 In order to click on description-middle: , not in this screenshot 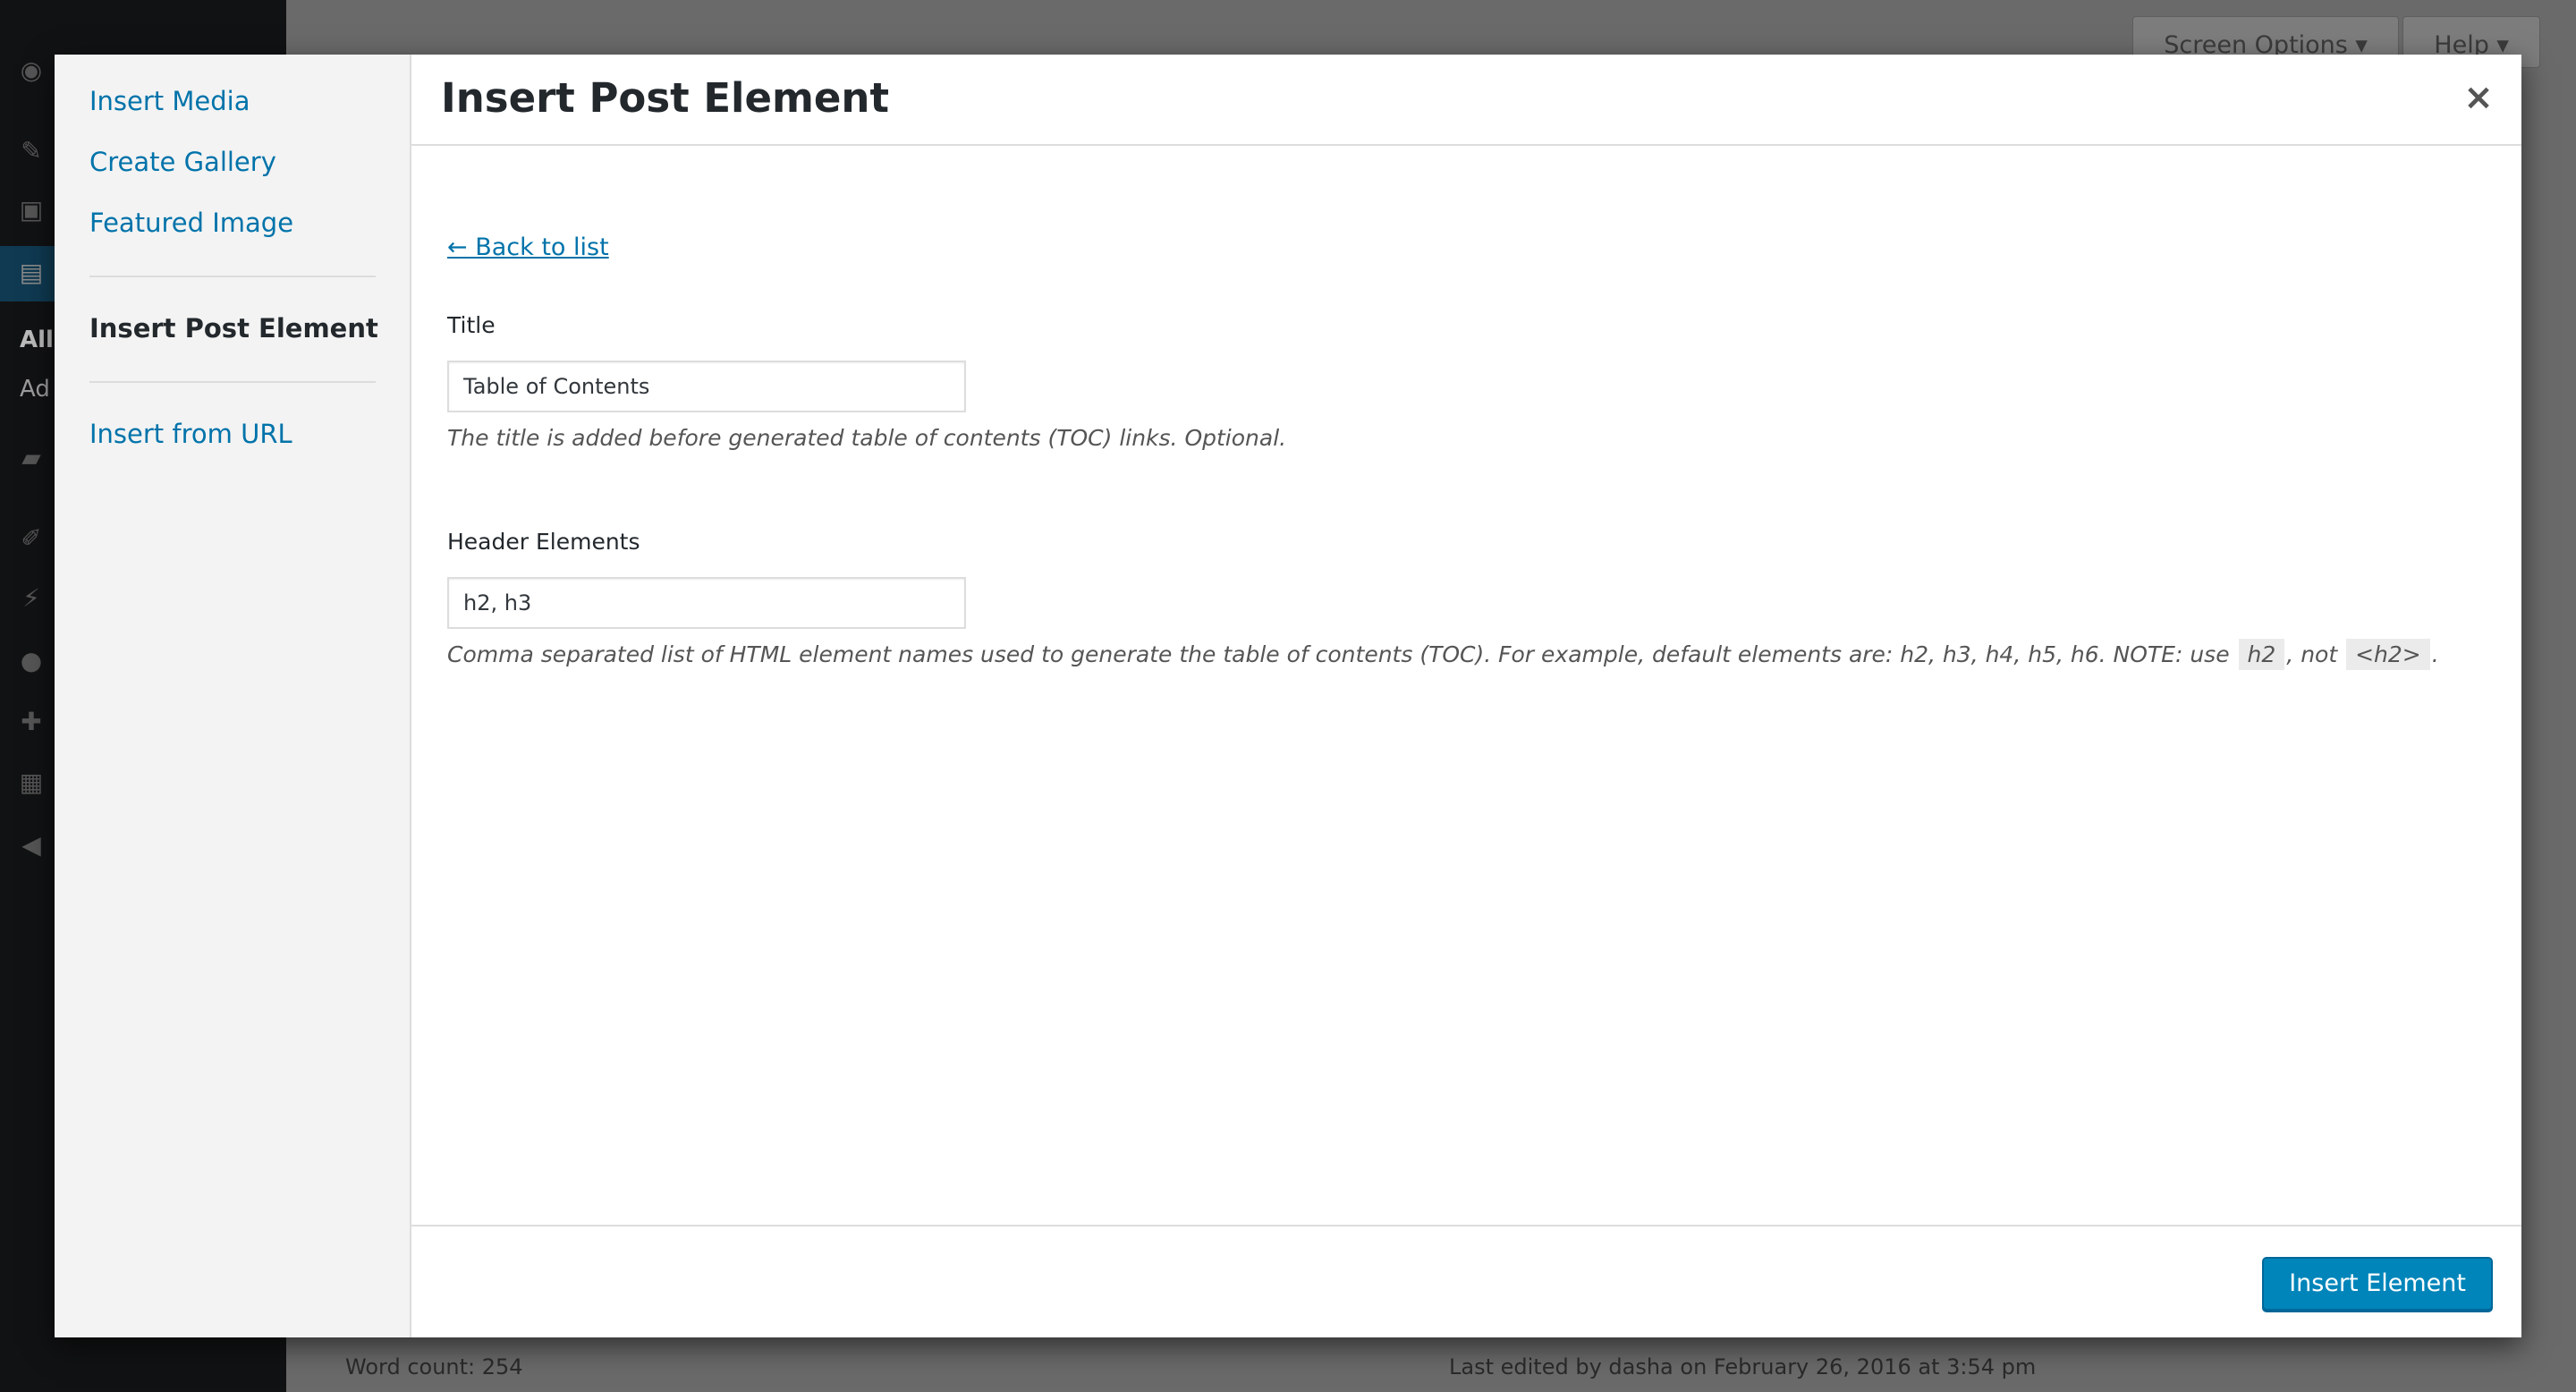, I will do `click(2312, 654)`.